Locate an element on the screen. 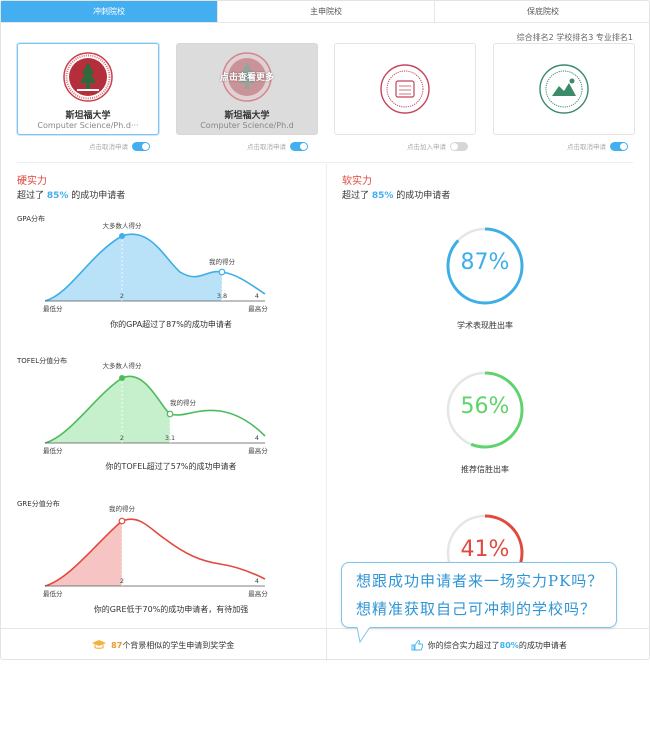  tab-target-schools: 主申院校 is located at coordinates (326, 11).